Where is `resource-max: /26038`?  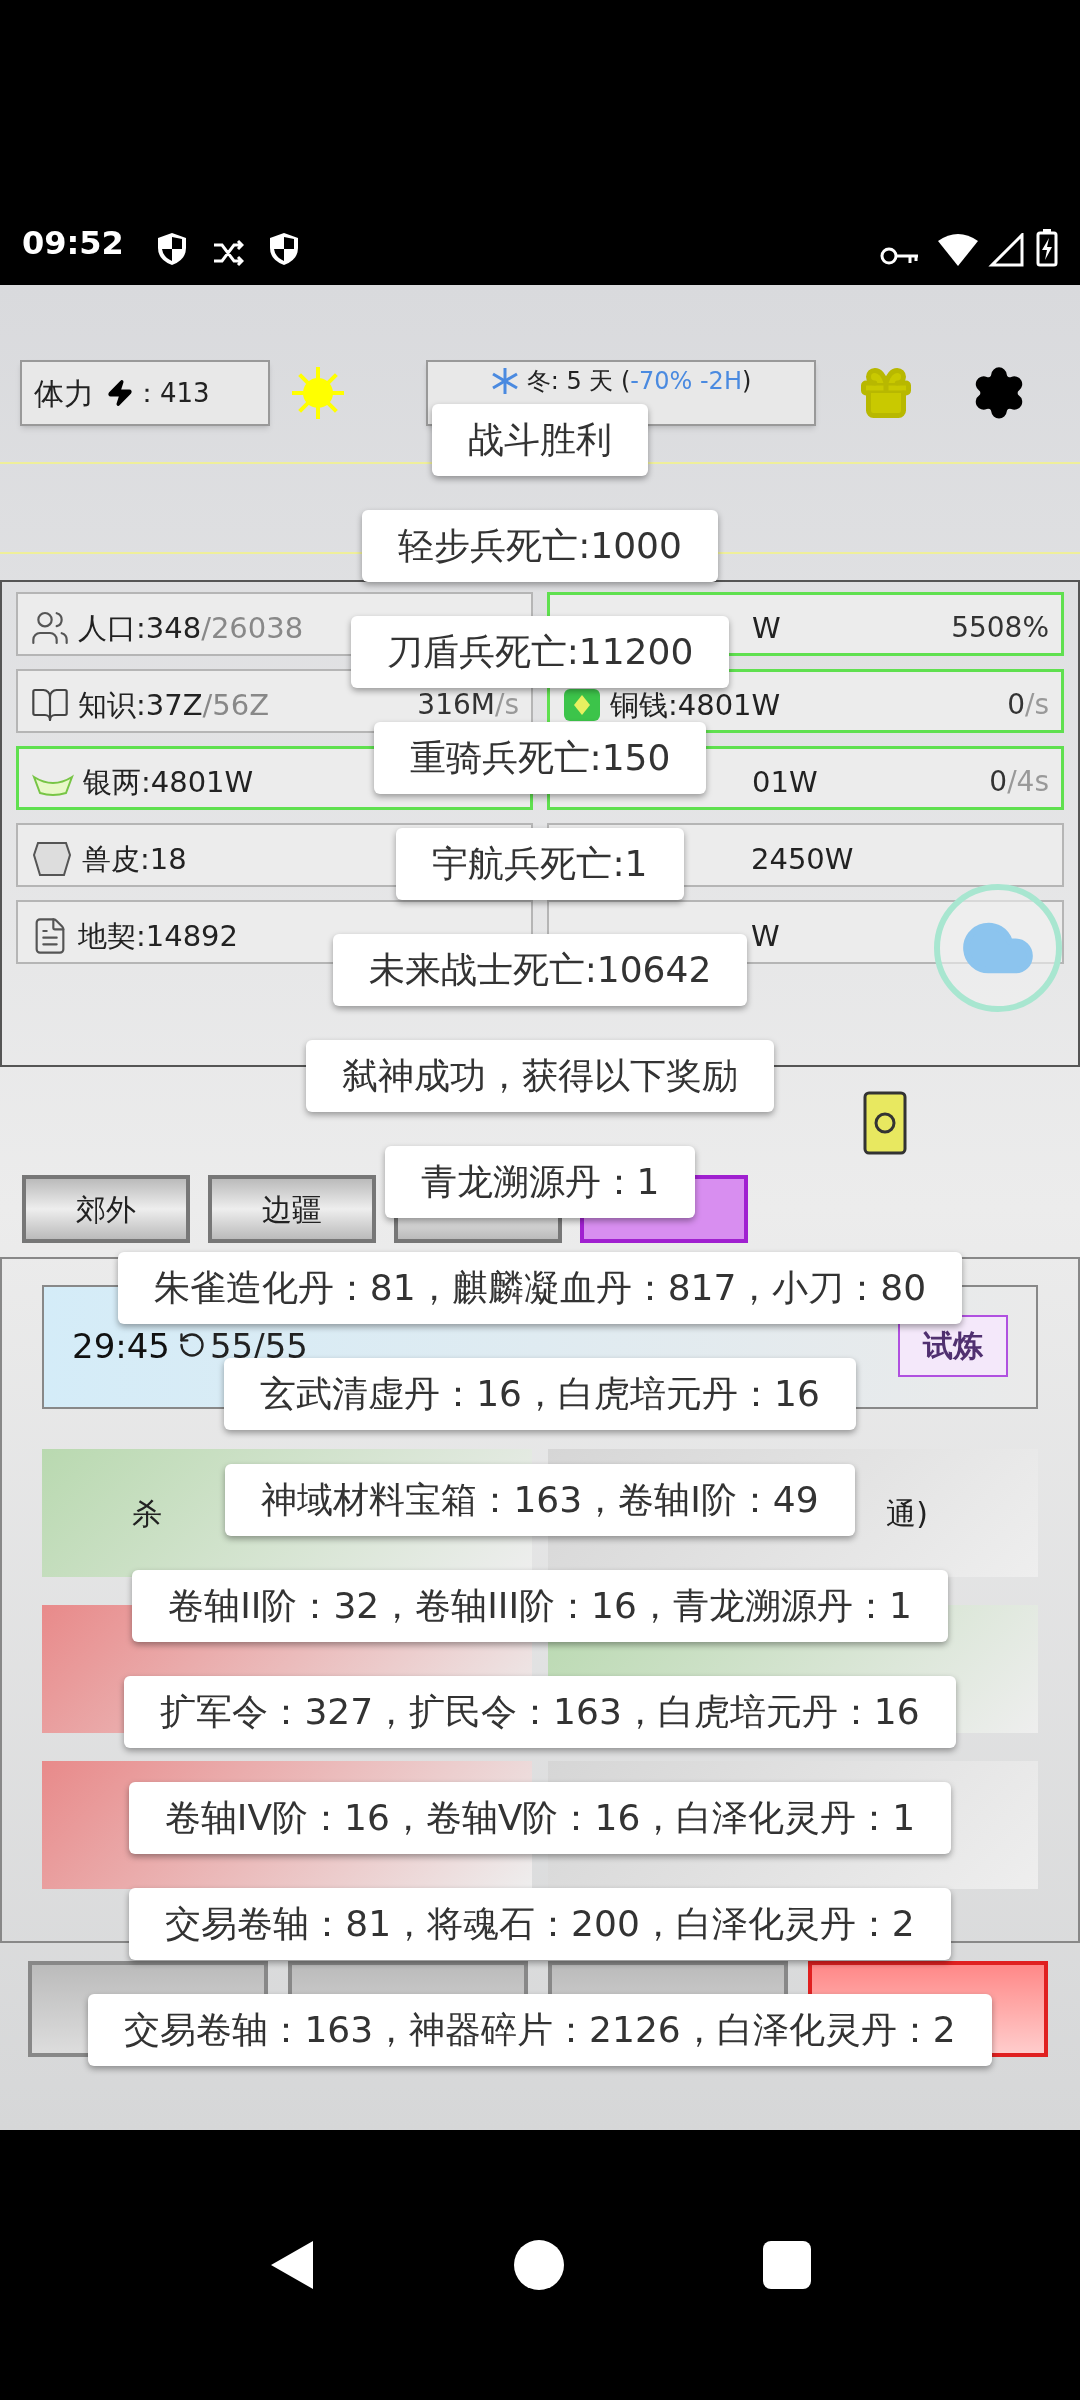 resource-max: /26038 is located at coordinates (252, 628).